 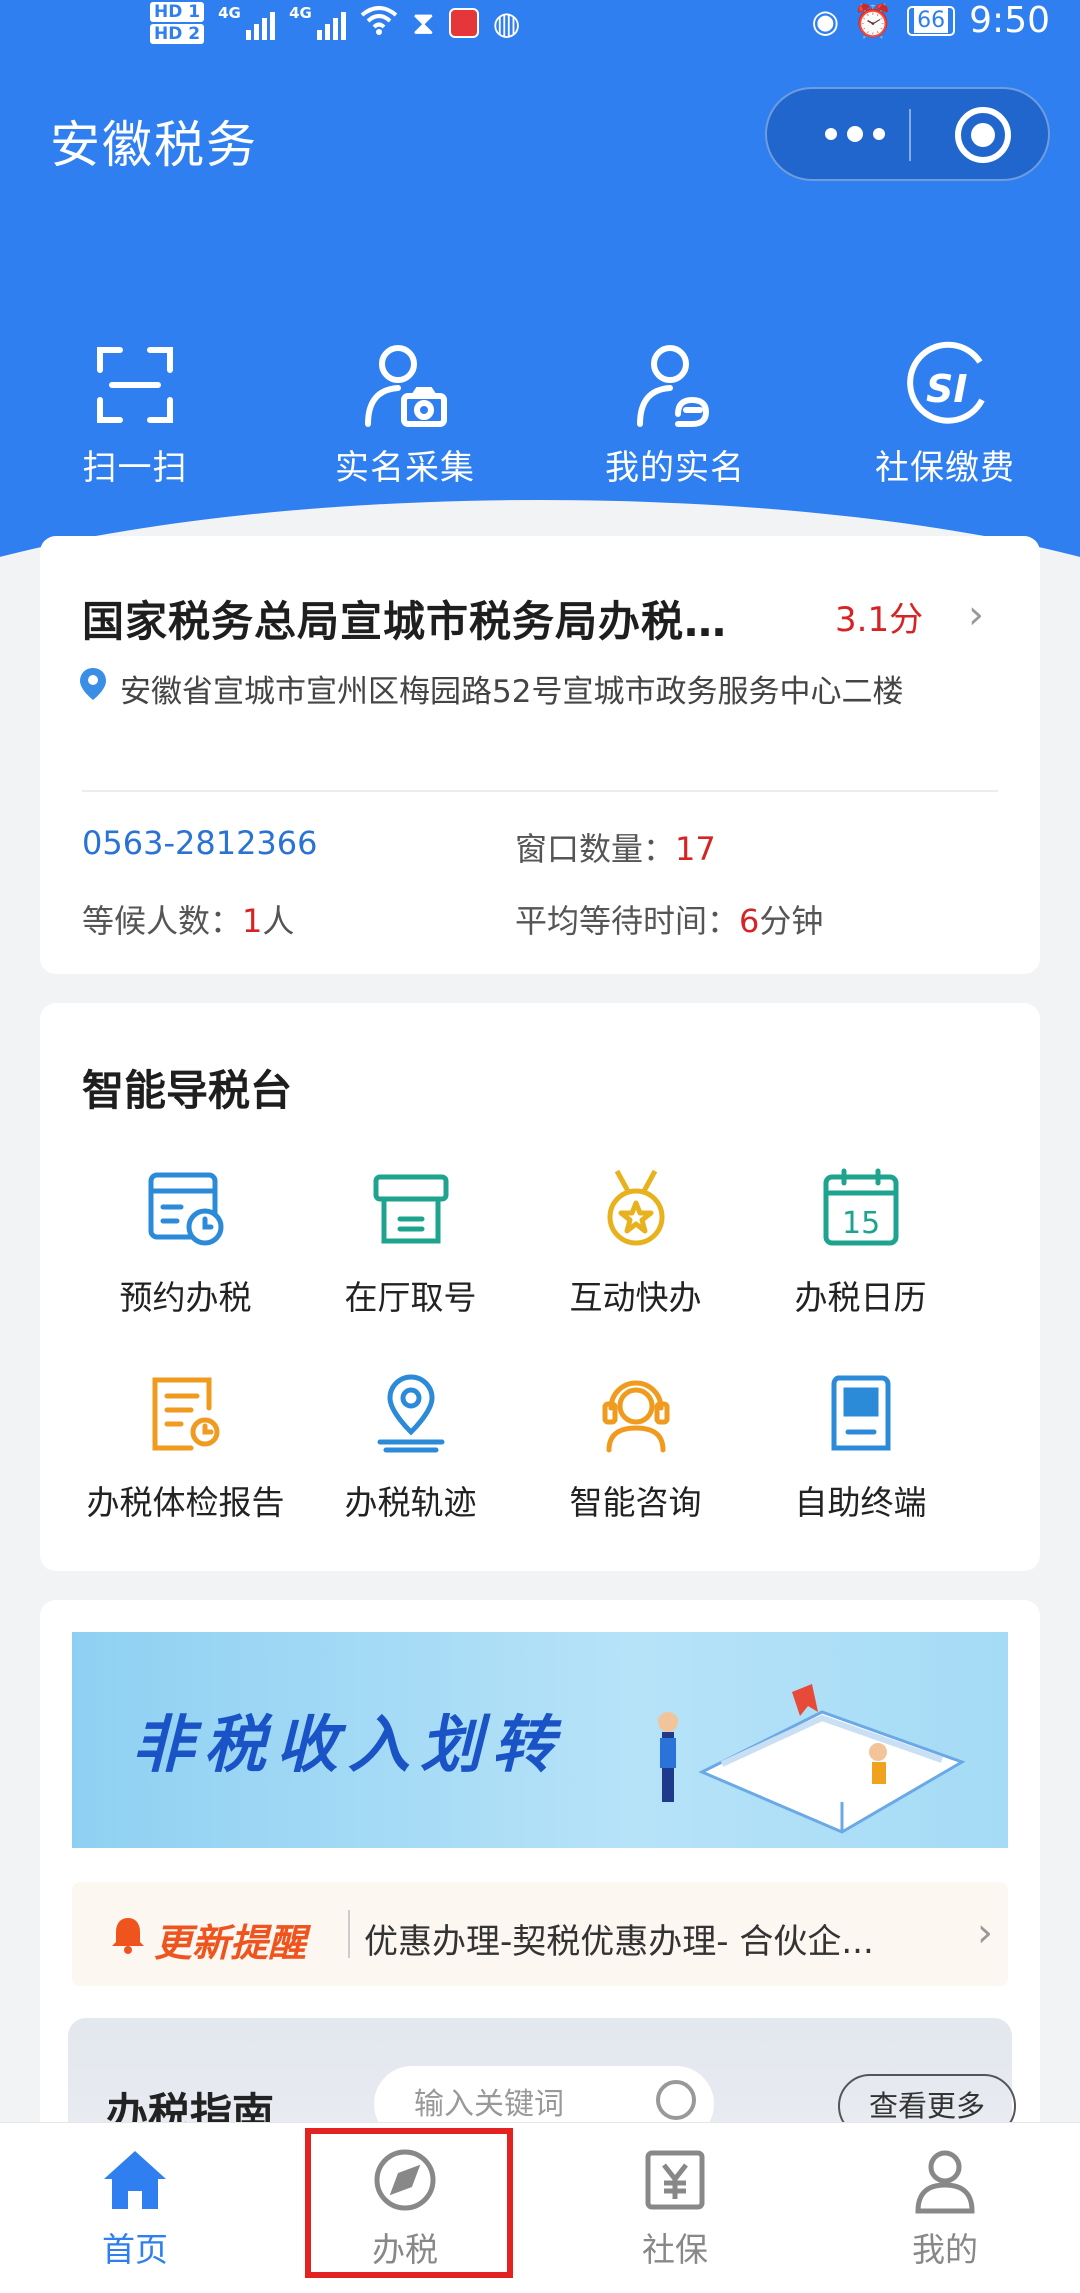 What do you see at coordinates (185, 1297) in the screenshot?
I see `guide-item-label: 预约办税` at bounding box center [185, 1297].